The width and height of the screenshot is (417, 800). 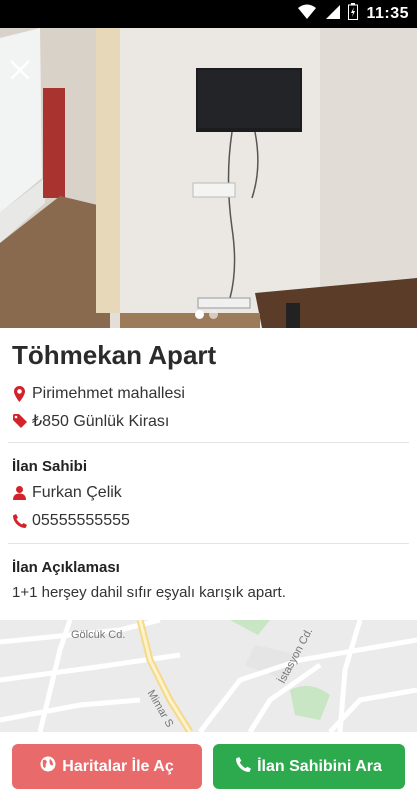 I want to click on description-heading: İlan Açıklaması, so click(x=66, y=567).